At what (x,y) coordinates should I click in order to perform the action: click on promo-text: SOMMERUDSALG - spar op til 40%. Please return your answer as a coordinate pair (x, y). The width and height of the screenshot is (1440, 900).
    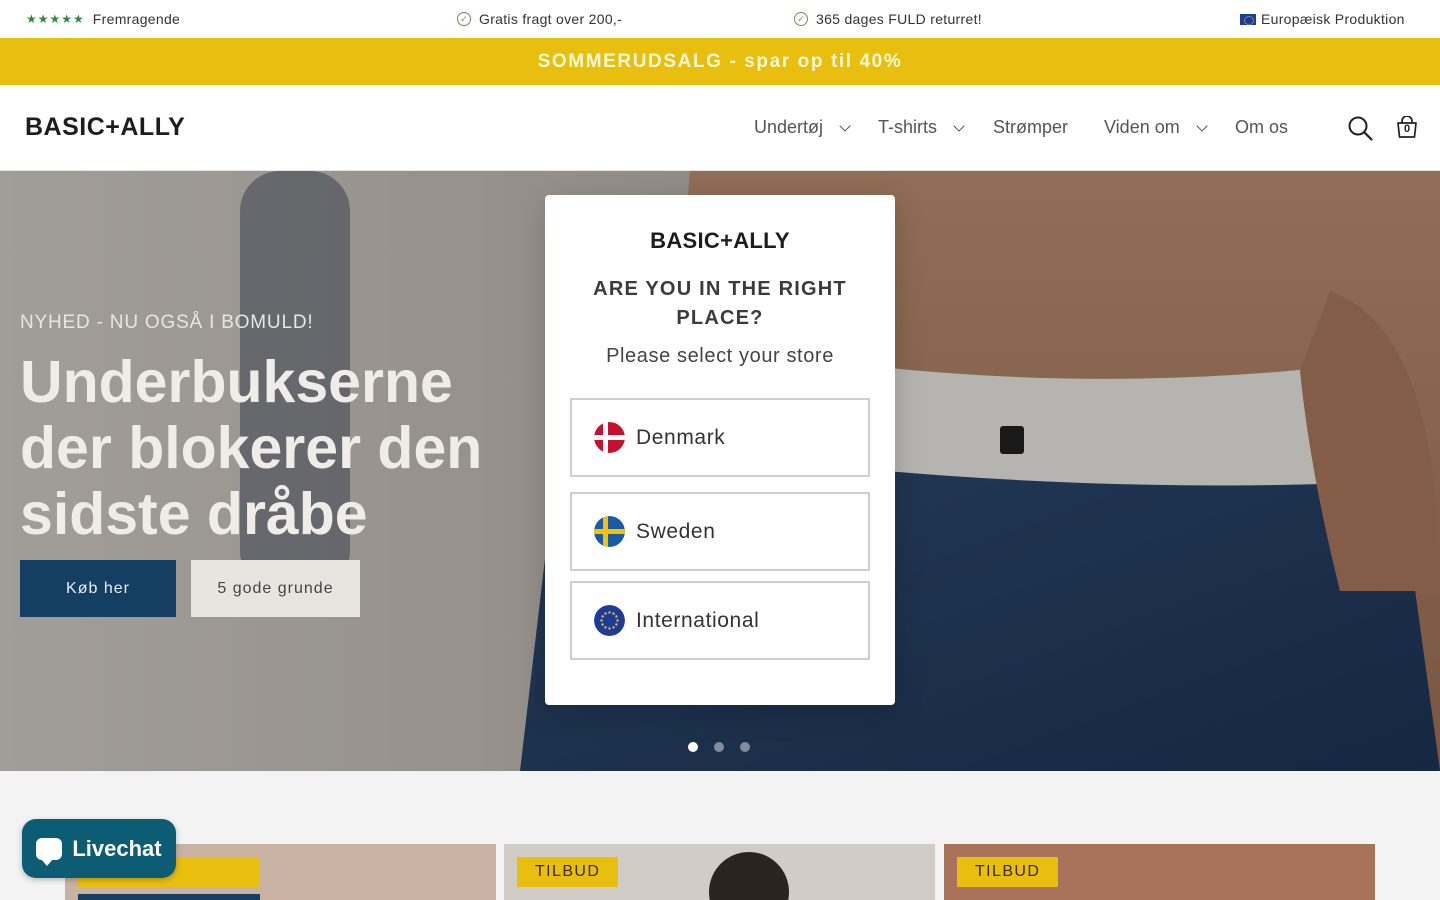
    Looking at the image, I should click on (720, 61).